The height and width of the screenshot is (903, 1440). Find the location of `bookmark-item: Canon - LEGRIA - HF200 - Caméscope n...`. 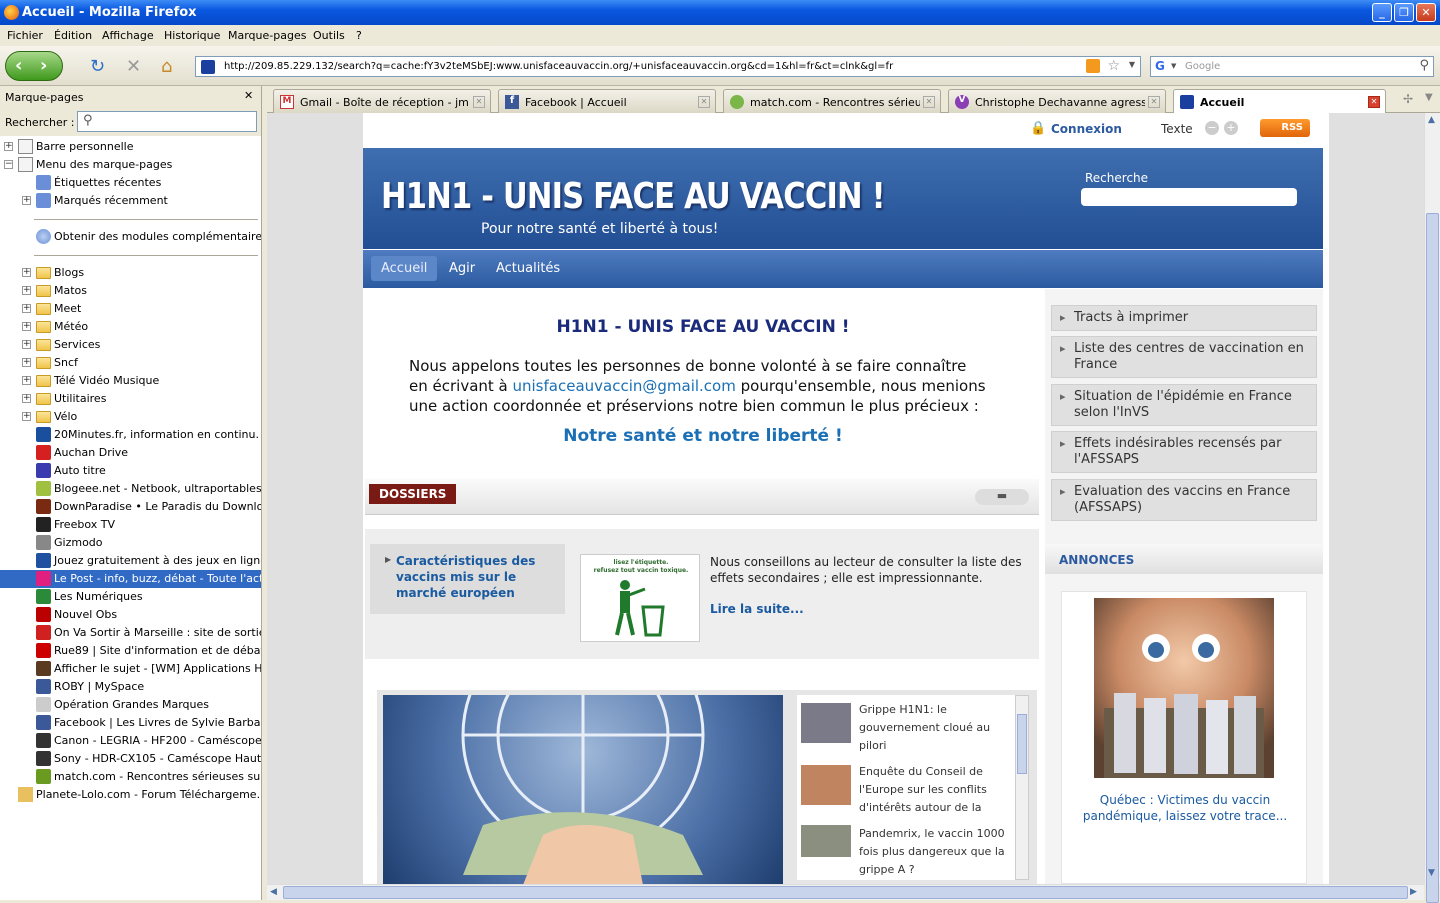

bookmark-item: Canon - LEGRIA - HF200 - Caméscope n... is located at coordinates (130, 741).